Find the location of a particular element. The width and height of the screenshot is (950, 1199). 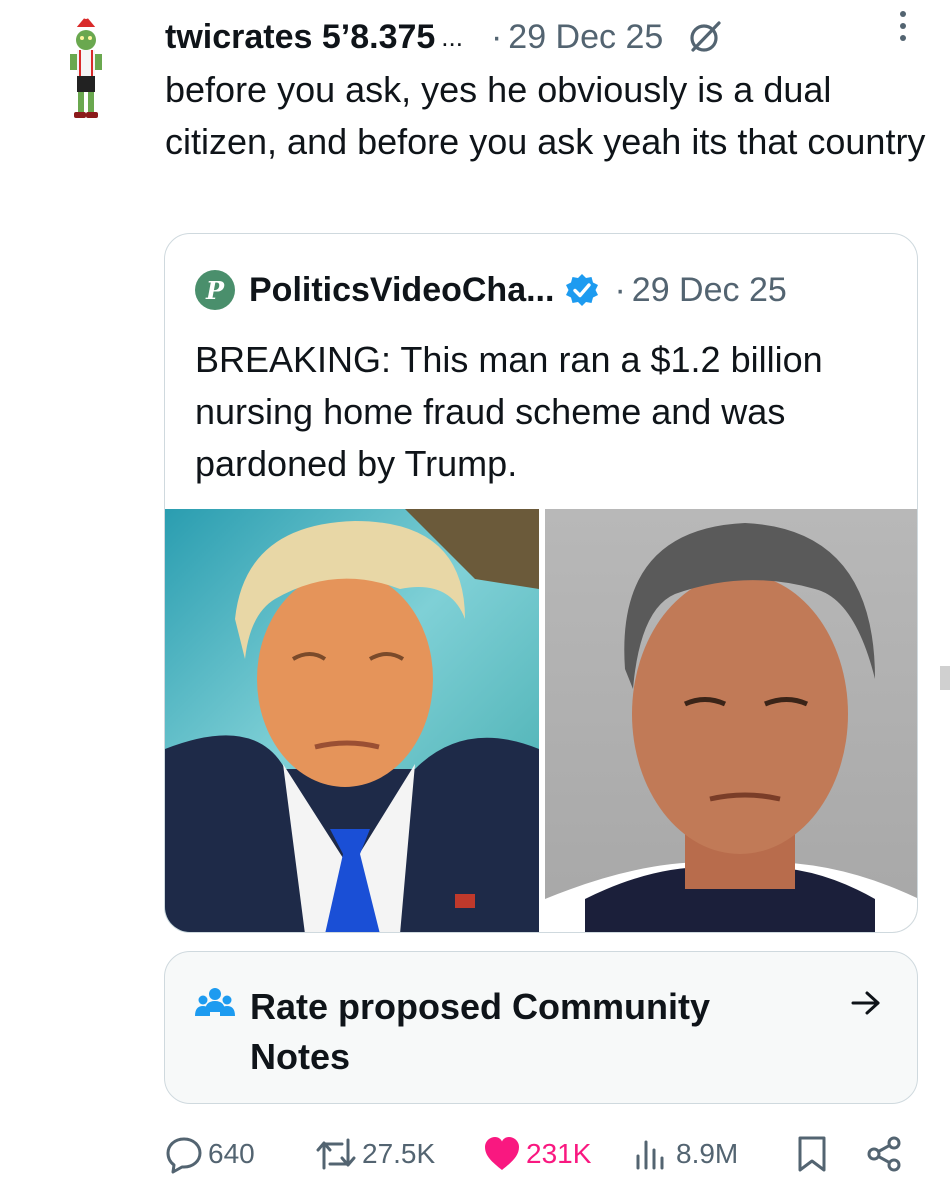

share-button is located at coordinates (884, 1154).